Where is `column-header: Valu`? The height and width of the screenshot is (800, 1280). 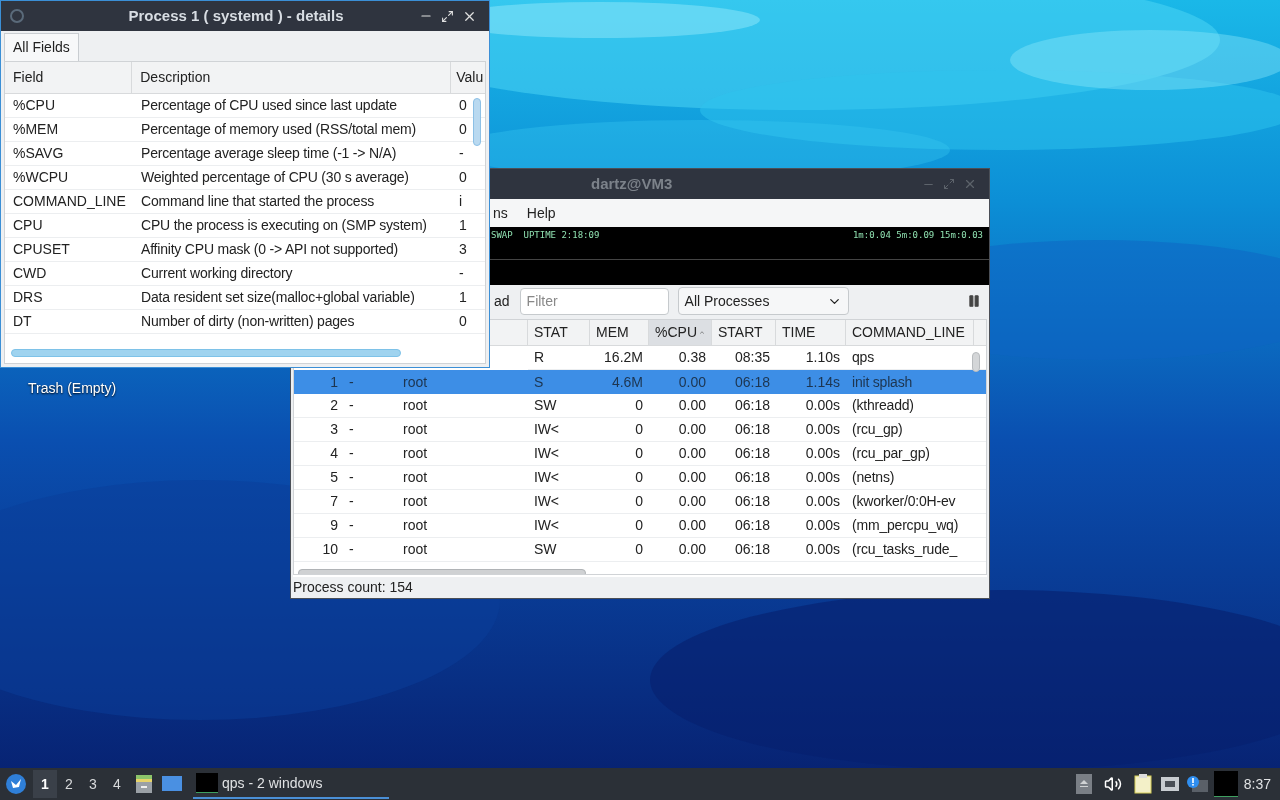 column-header: Valu is located at coordinates (468, 77).